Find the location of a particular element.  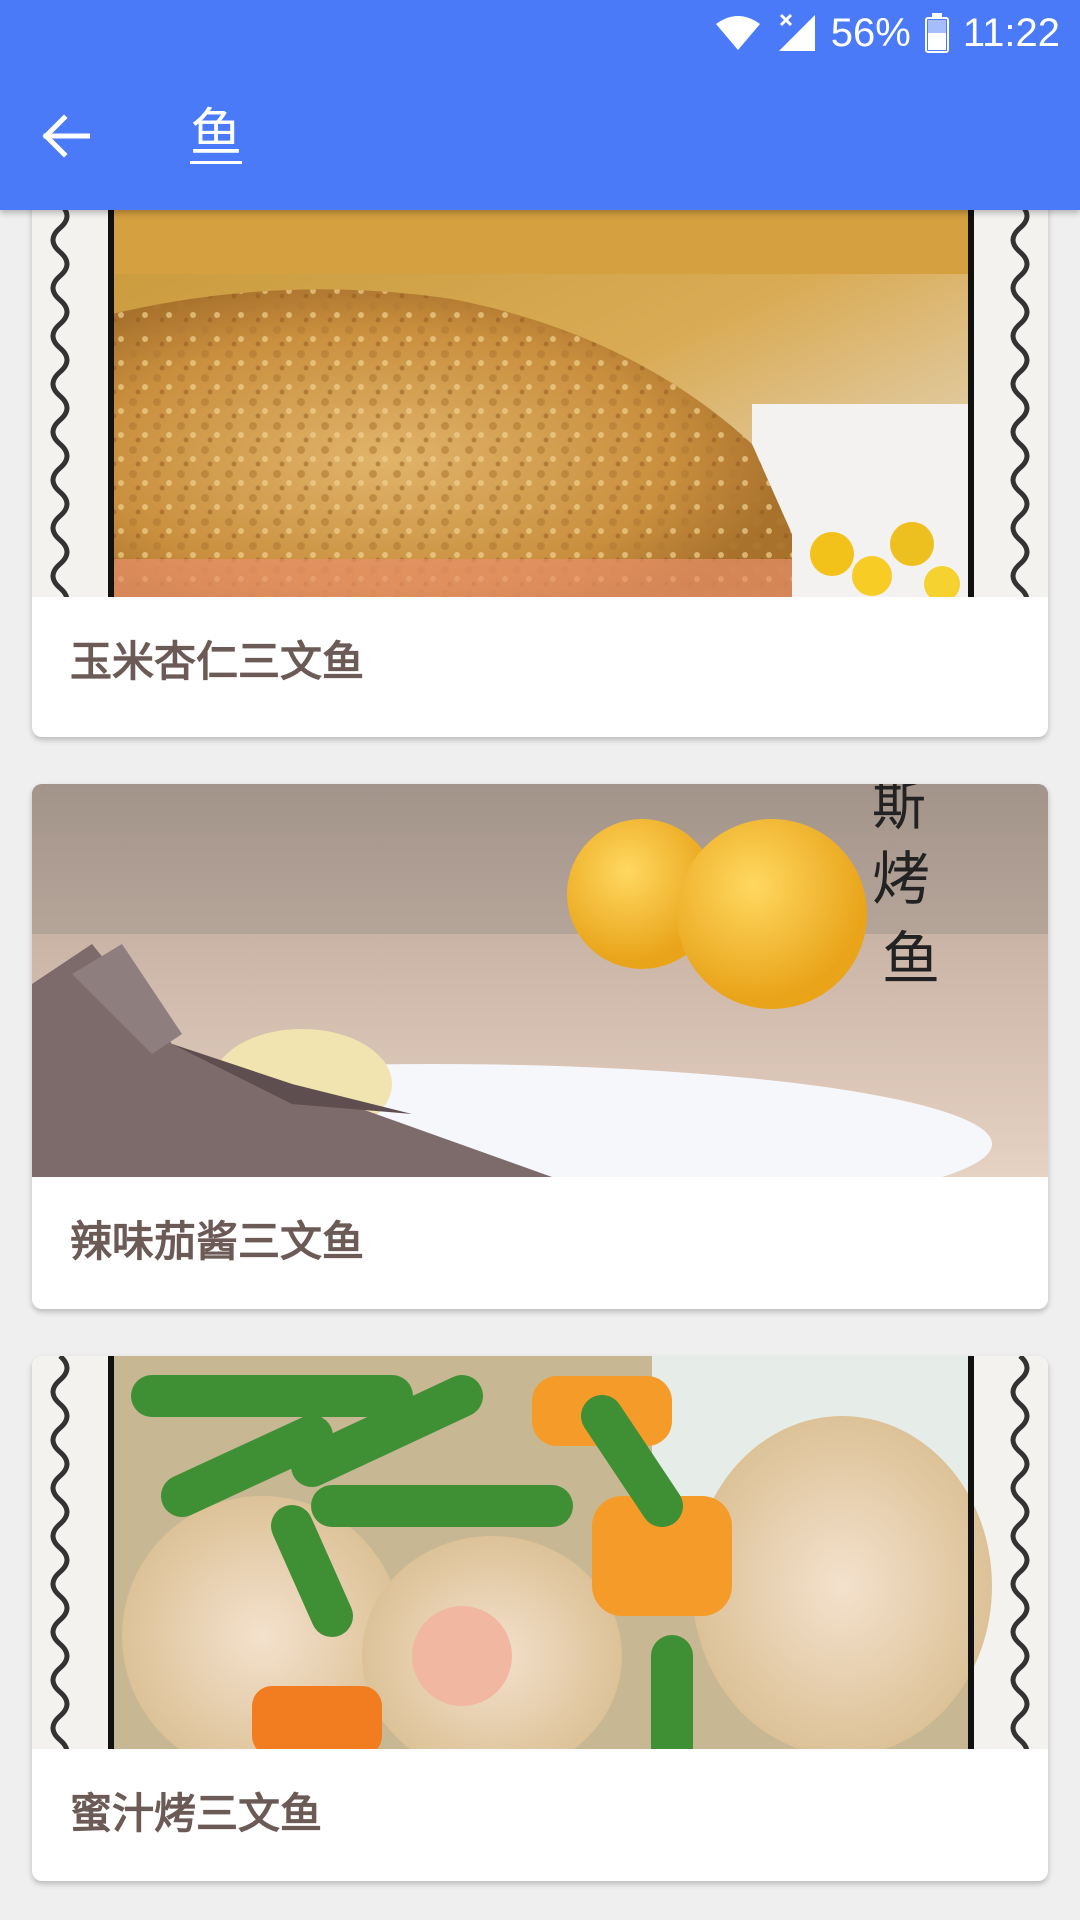

signal-icon is located at coordinates (796, 33).